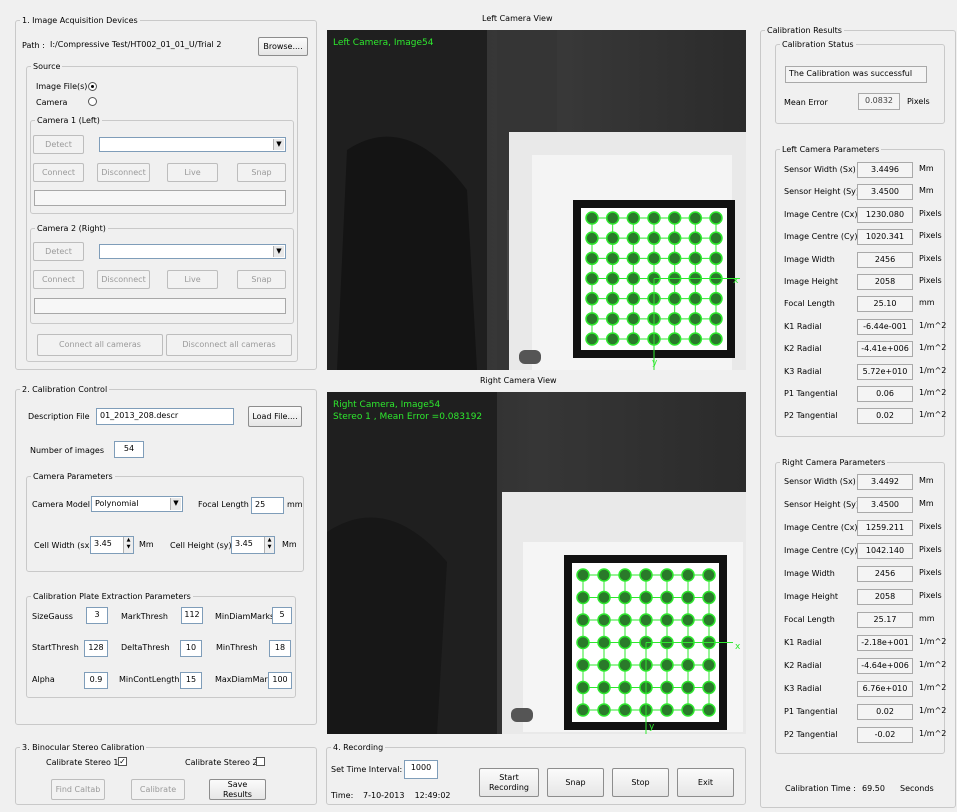 Image resolution: width=957 pixels, height=812 pixels. What do you see at coordinates (860, 575) in the screenshot?
I see `right-param-row: Image Width 2456 Pixels` at bounding box center [860, 575].